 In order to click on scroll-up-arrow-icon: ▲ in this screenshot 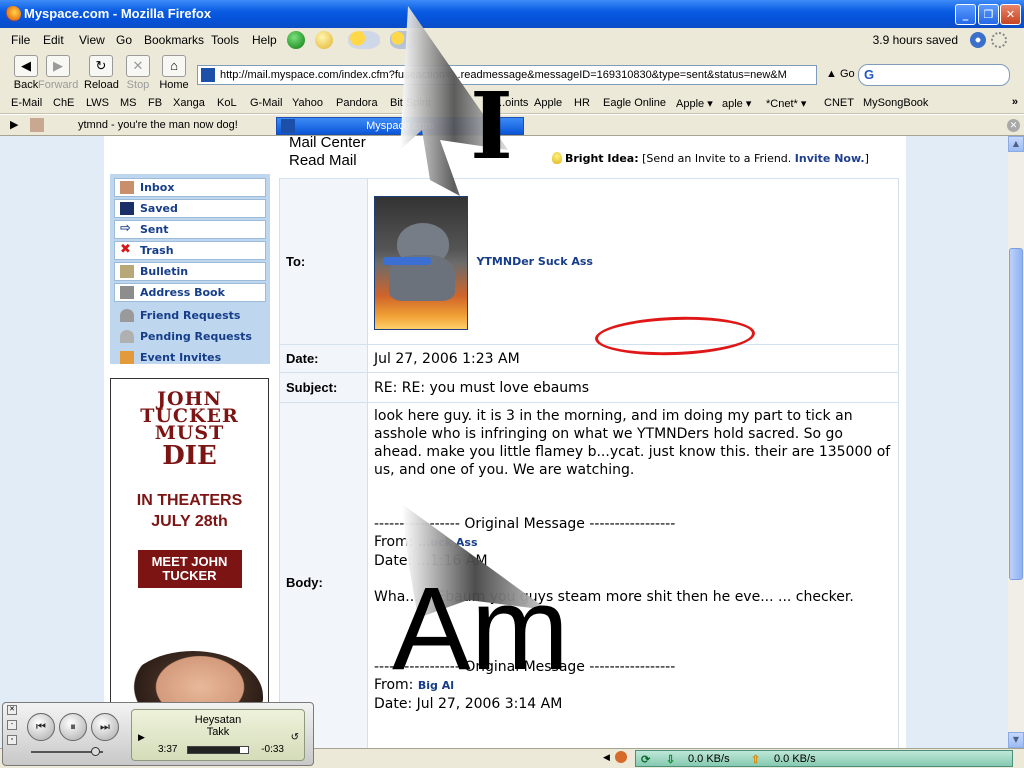, I will do `click(1016, 144)`.